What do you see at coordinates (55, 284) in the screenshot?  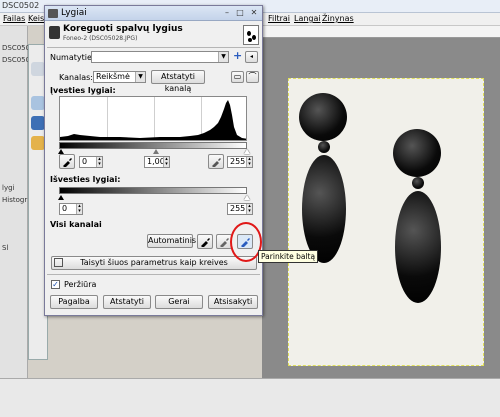 I see `preview-checkbox: ✓` at bounding box center [55, 284].